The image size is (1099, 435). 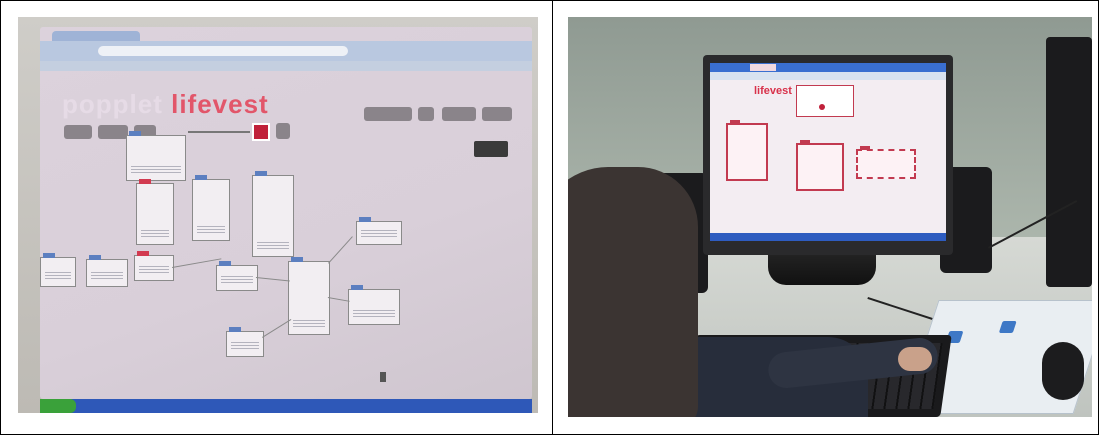 What do you see at coordinates (491, 149) in the screenshot?
I see `share-button` at bounding box center [491, 149].